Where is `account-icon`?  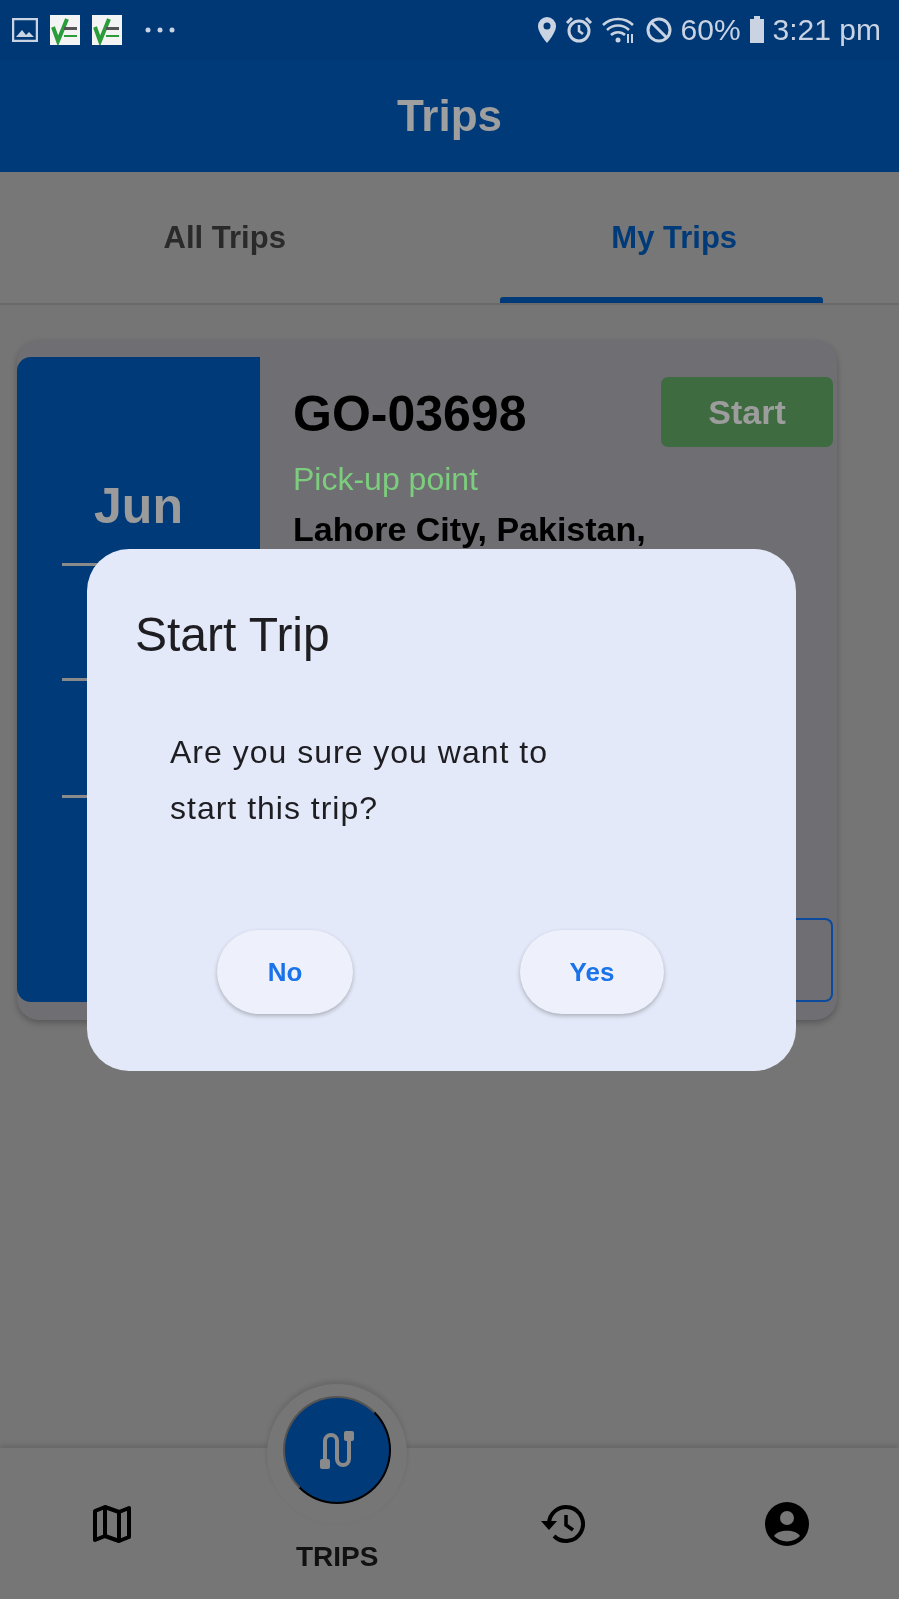
account-icon is located at coordinates (786, 1523).